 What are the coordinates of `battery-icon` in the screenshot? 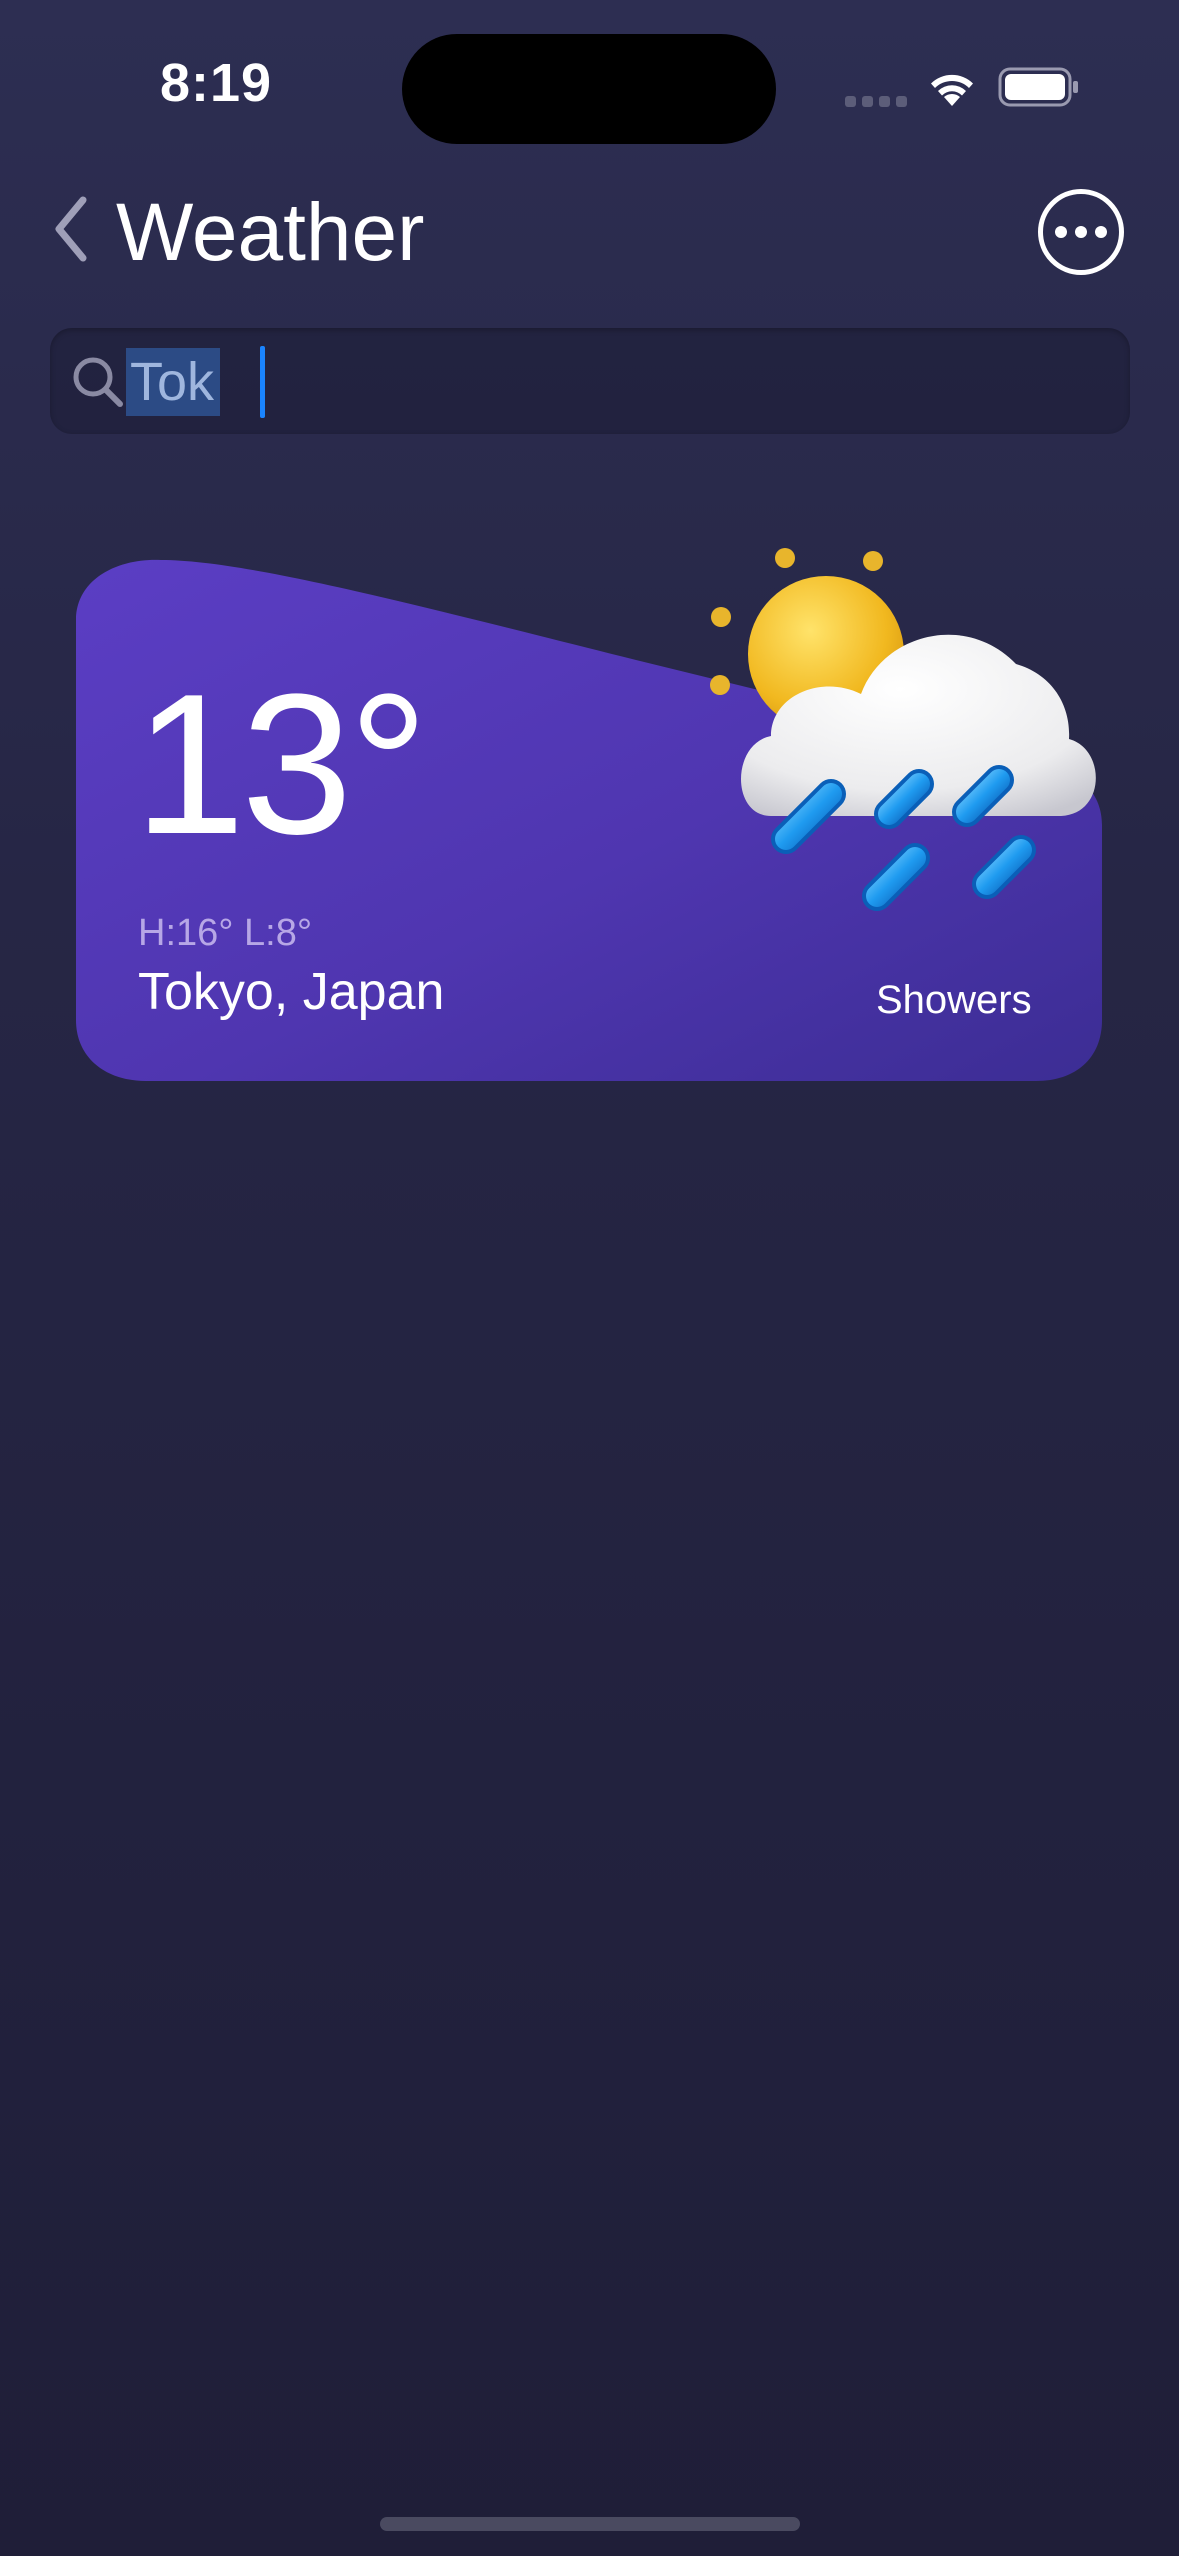 It's located at (1038, 87).